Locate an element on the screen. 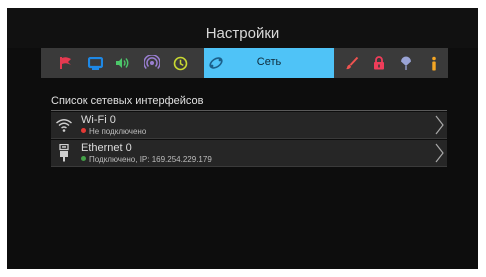 The image size is (486, 277). monitor-icon is located at coordinates (95, 63).